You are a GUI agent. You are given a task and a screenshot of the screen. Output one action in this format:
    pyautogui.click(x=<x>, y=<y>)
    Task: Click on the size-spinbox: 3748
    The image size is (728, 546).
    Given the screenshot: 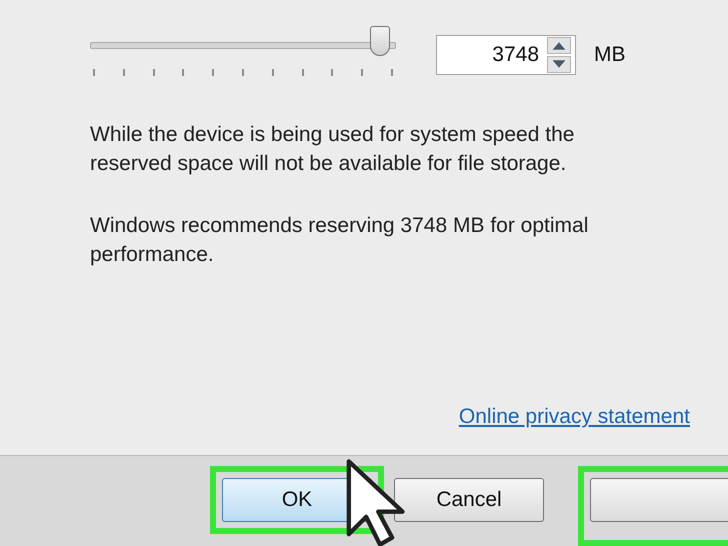 What is the action you would take?
    pyautogui.click(x=506, y=55)
    